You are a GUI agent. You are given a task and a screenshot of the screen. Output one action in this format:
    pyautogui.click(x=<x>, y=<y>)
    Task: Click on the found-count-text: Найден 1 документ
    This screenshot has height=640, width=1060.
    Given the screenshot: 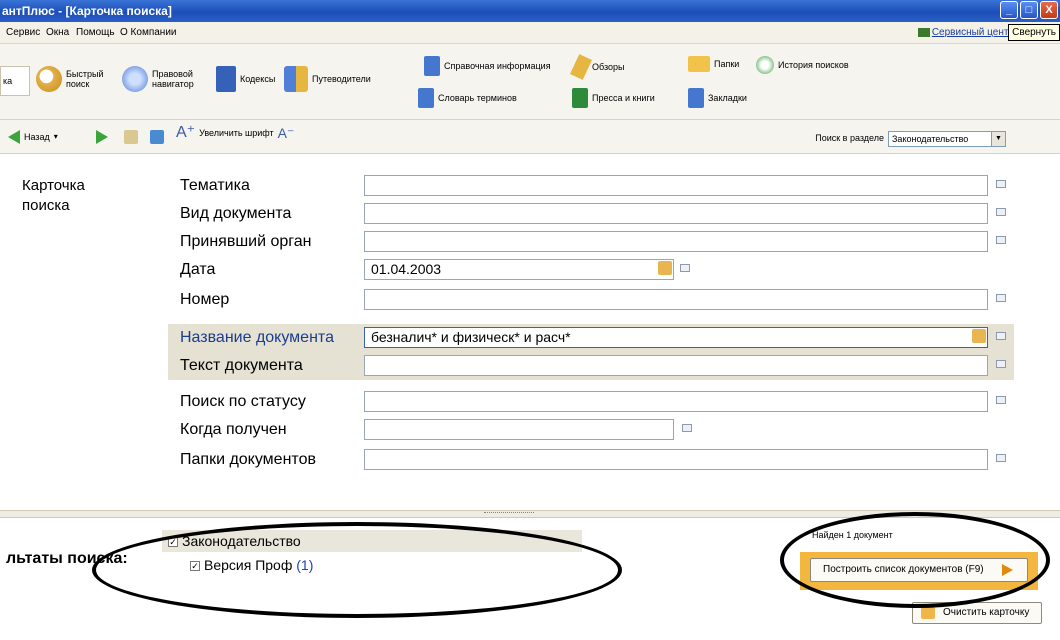 What is the action you would take?
    pyautogui.click(x=852, y=535)
    